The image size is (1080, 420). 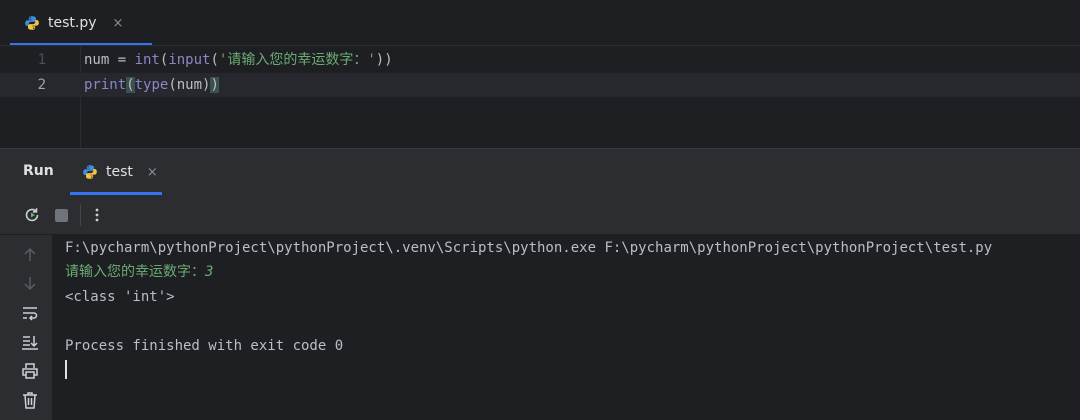 What do you see at coordinates (66, 369) in the screenshot?
I see `console-caret` at bounding box center [66, 369].